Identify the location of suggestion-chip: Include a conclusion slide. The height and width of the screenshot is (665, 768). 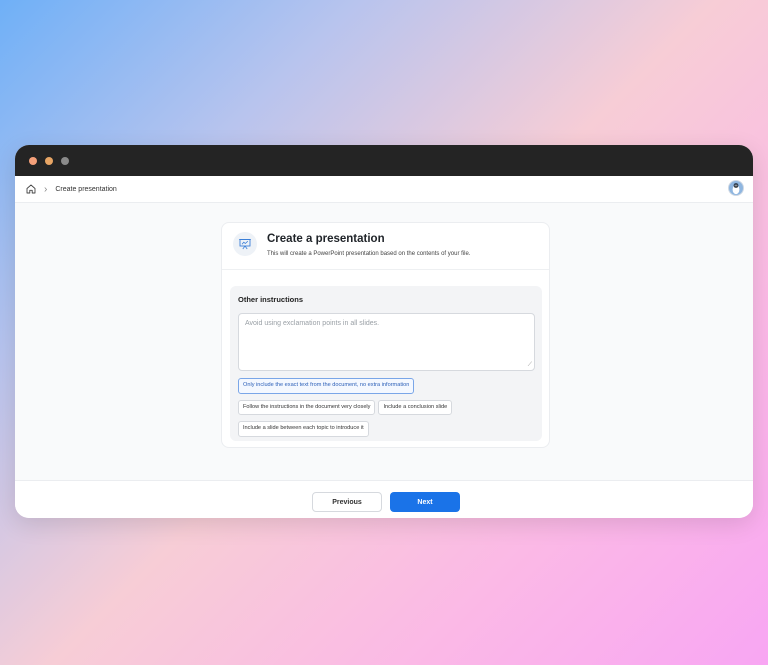
(415, 407).